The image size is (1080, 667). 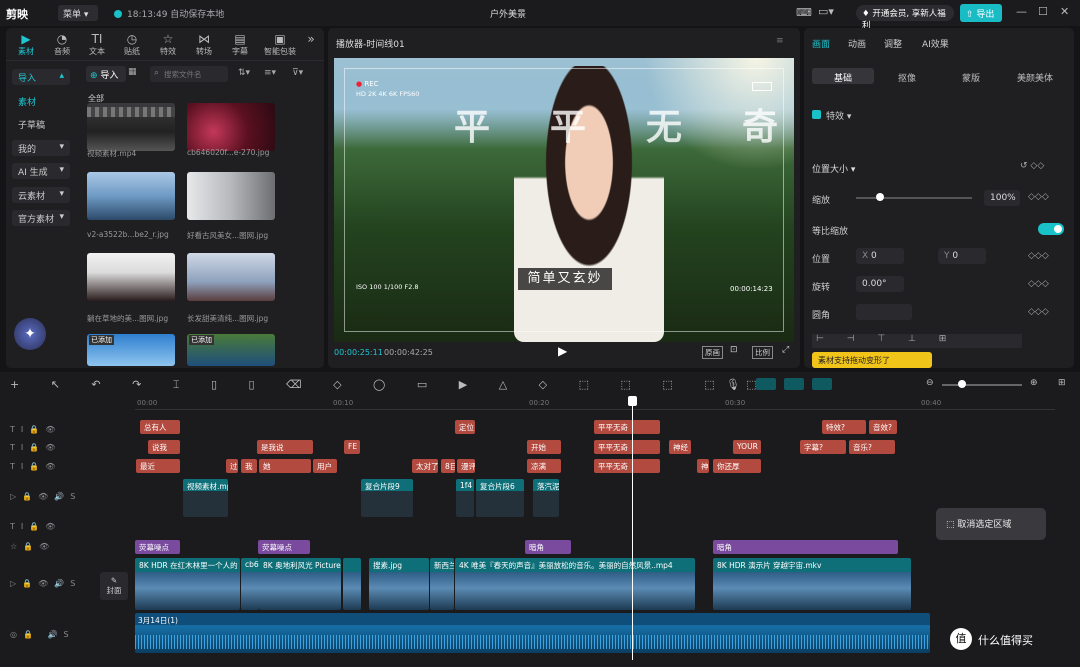 What do you see at coordinates (632, 529) in the screenshot?
I see `playhead` at bounding box center [632, 529].